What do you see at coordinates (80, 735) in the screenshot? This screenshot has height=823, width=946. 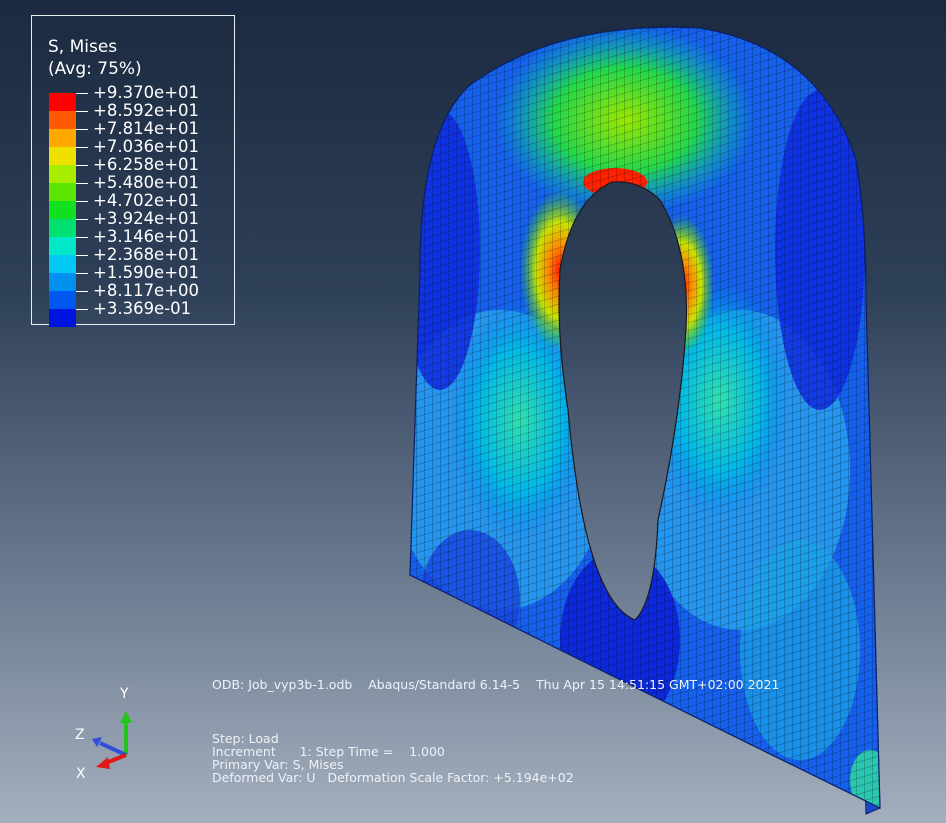 I see `z-axis-label: Z` at bounding box center [80, 735].